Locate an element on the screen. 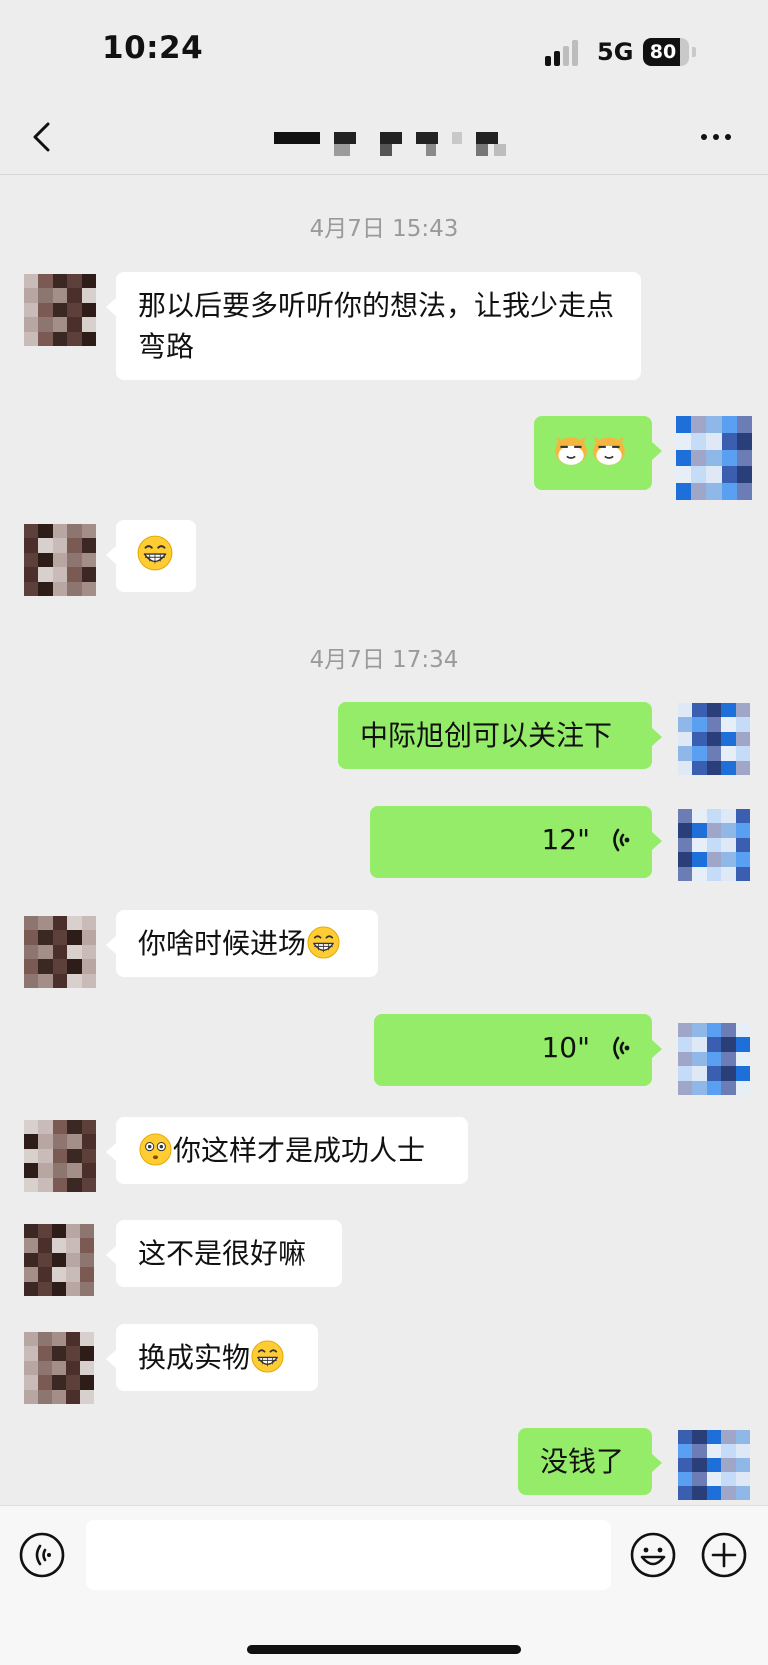 The image size is (768, 1665). voice-message-bubble: 12" is located at coordinates (516, 842).